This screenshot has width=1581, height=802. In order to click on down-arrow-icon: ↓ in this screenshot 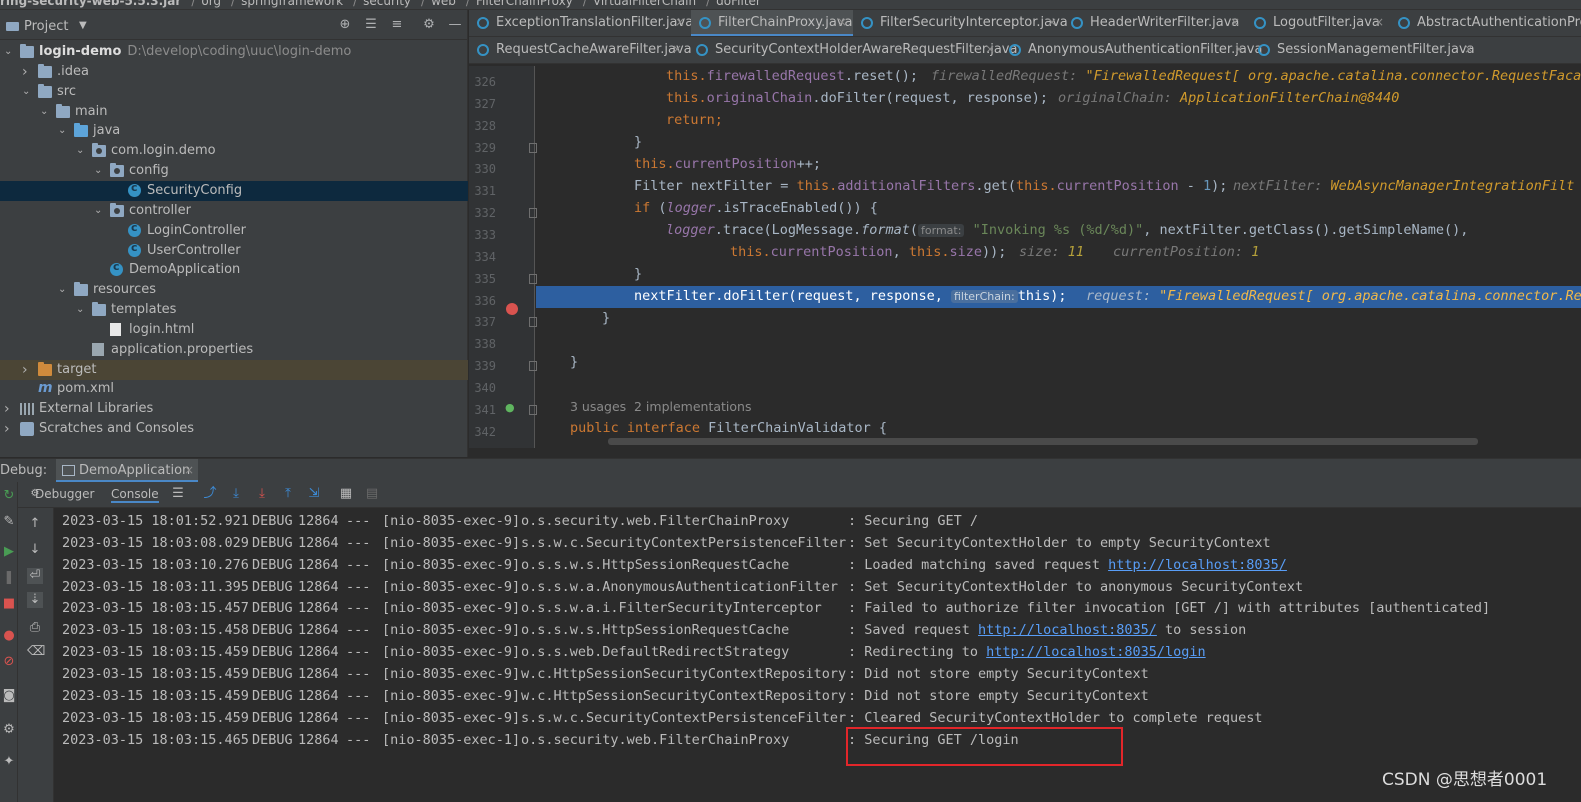, I will do `click(35, 550)`.